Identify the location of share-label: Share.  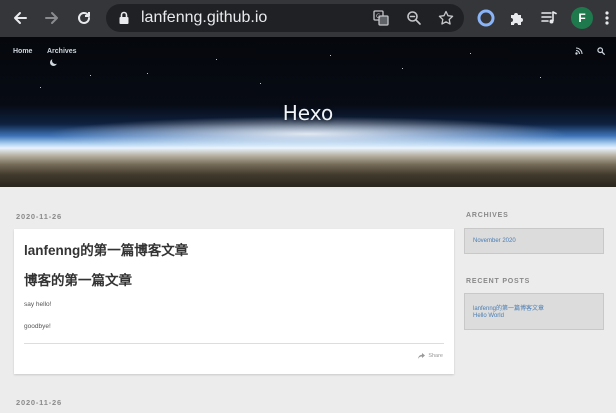
(435, 356).